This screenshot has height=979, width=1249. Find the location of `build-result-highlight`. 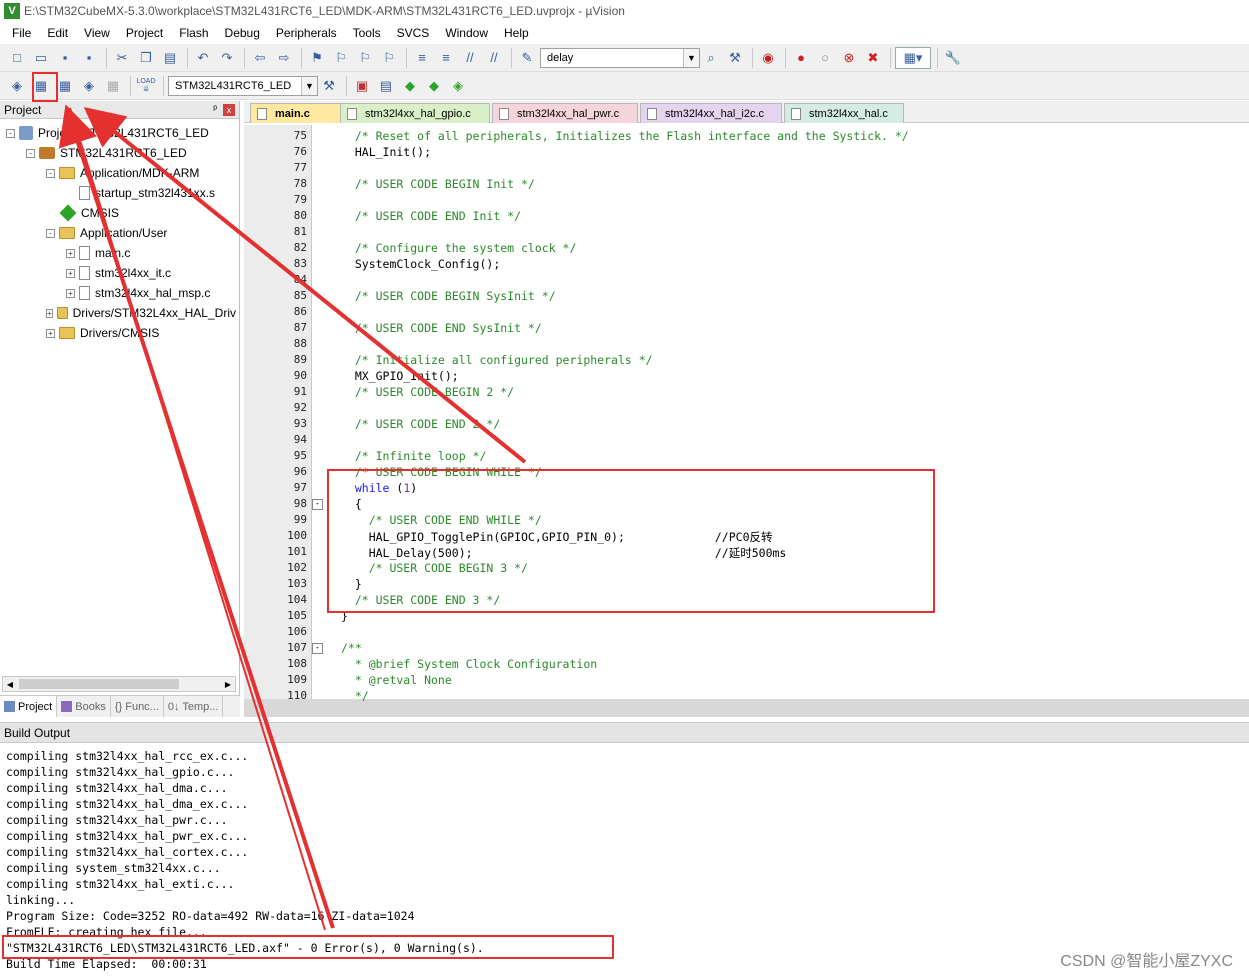

build-result-highlight is located at coordinates (308, 947).